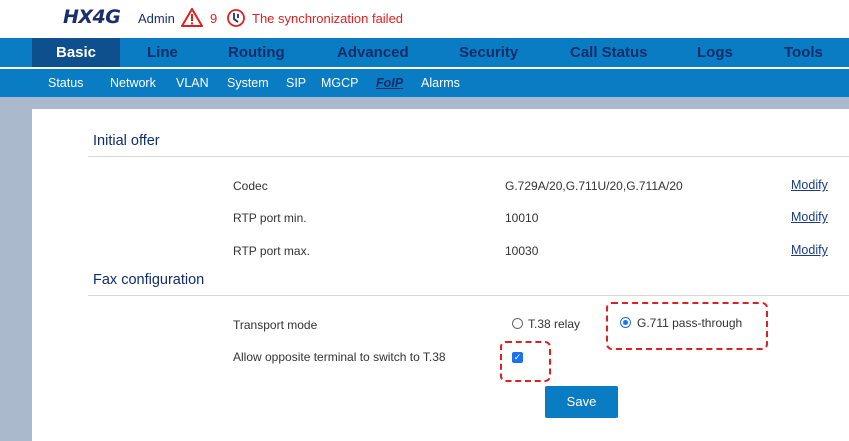 This screenshot has width=849, height=441. What do you see at coordinates (488, 52) in the screenshot?
I see `menu-security: Security` at bounding box center [488, 52].